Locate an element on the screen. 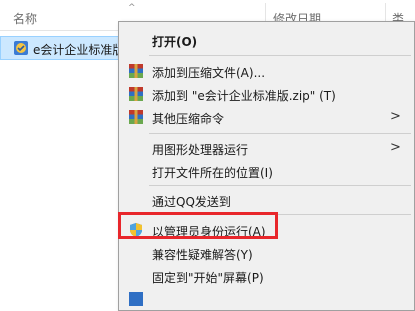 The height and width of the screenshot is (311, 415). menu-item-partial is located at coordinates (266, 299).